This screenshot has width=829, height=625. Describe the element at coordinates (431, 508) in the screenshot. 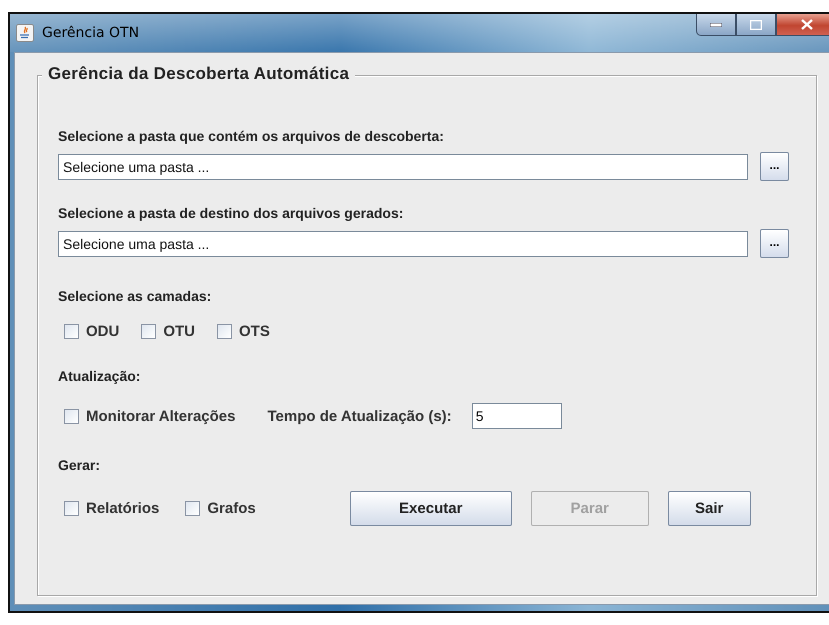

I see `action-button: Executar` at that location.